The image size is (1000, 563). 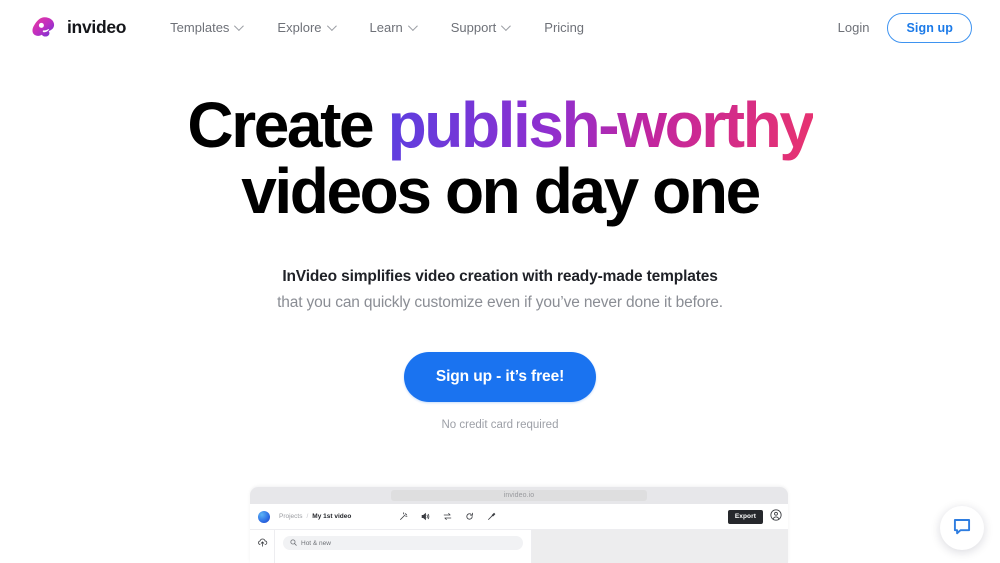 I want to click on signup-button: Sign up, so click(x=929, y=27).